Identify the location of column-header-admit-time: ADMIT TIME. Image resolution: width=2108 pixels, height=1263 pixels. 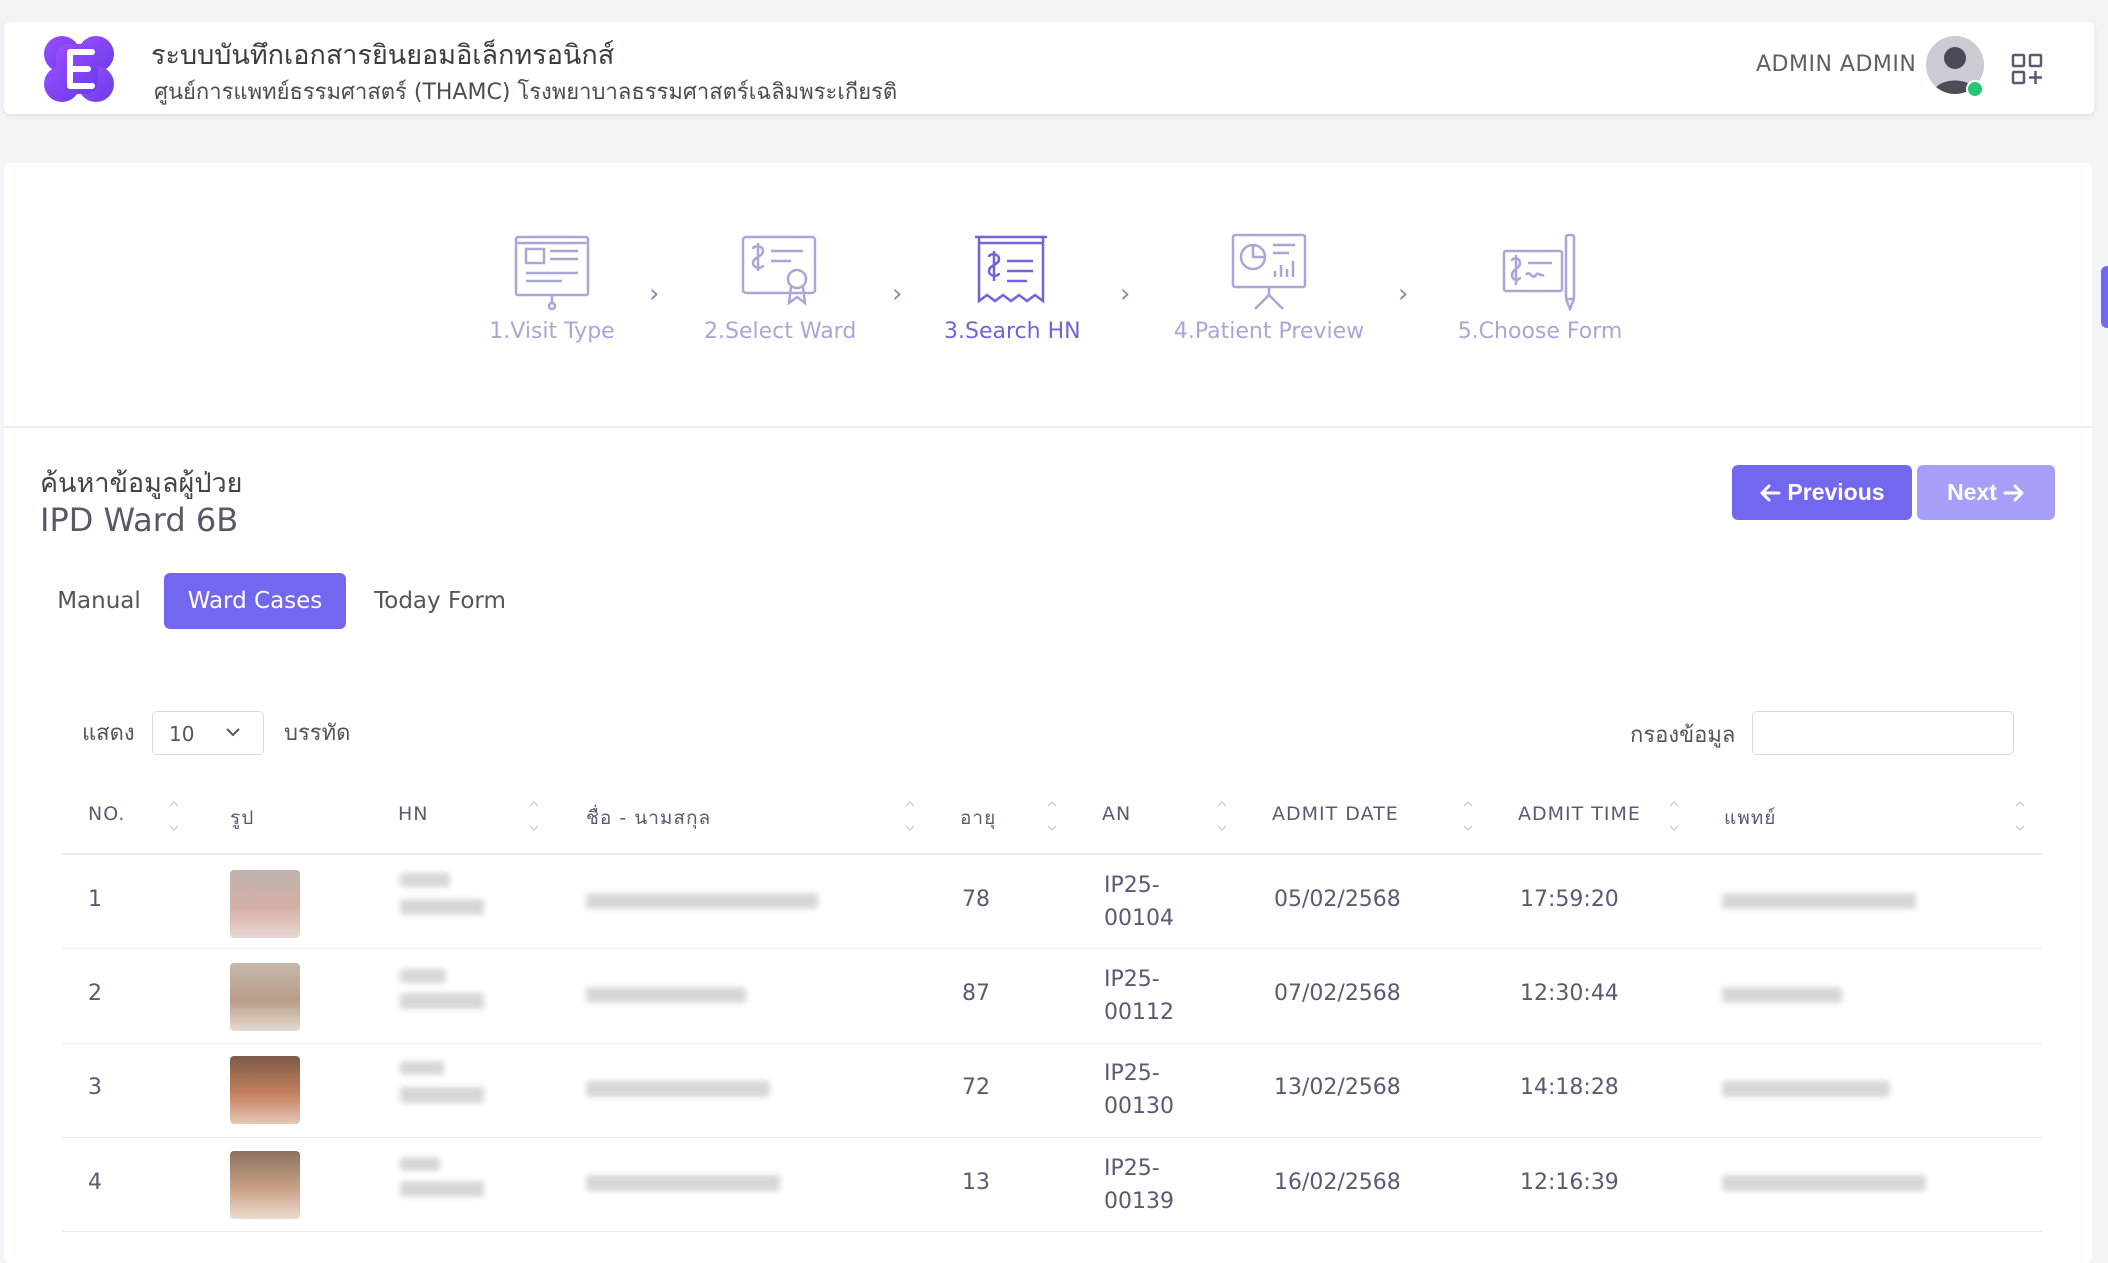
(1579, 814).